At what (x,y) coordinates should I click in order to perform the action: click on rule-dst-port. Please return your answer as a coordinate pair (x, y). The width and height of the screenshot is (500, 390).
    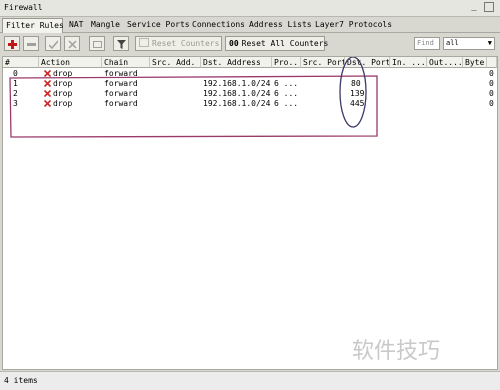
    Looking at the image, I should click on (367, 74).